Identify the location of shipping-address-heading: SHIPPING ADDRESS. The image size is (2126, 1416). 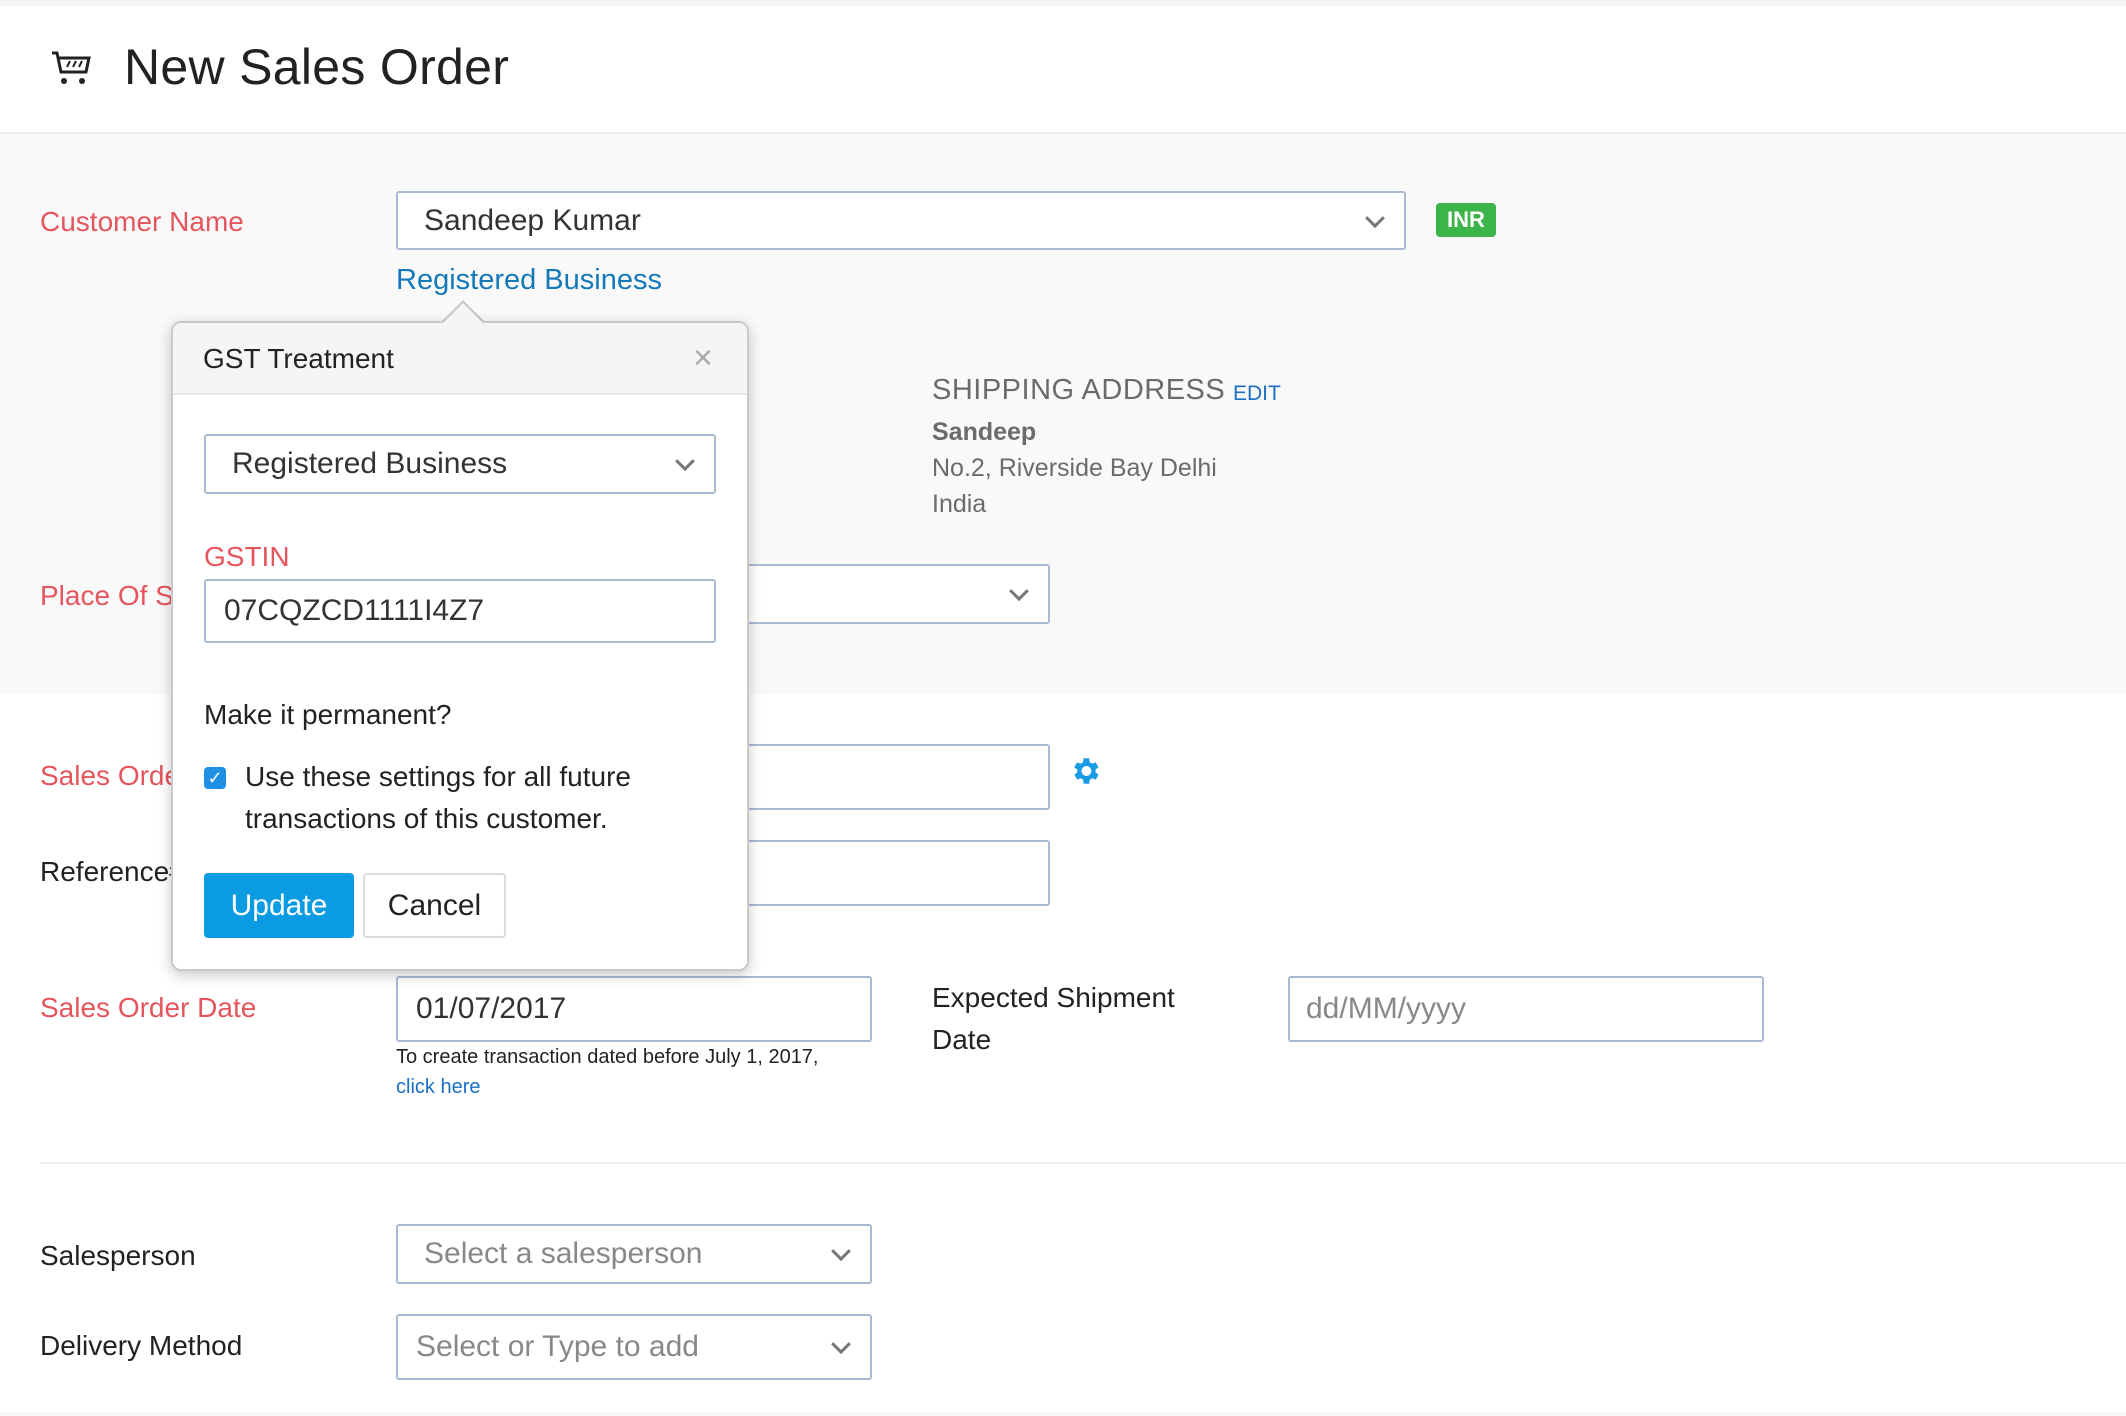
(1079, 390).